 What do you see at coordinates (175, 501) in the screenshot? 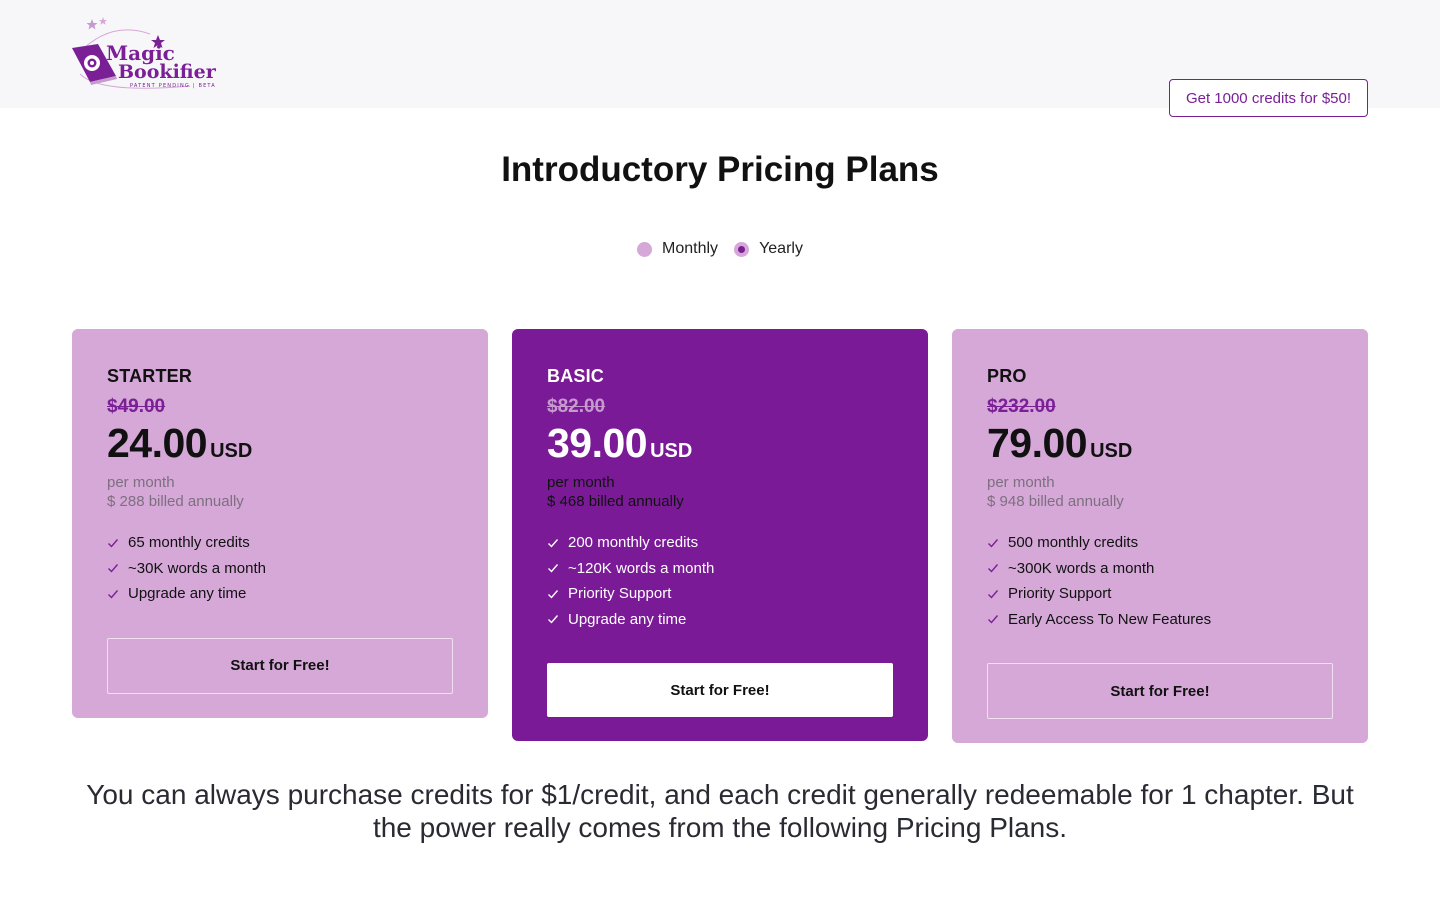
I see `plan-billed: $ 288 billed annually` at bounding box center [175, 501].